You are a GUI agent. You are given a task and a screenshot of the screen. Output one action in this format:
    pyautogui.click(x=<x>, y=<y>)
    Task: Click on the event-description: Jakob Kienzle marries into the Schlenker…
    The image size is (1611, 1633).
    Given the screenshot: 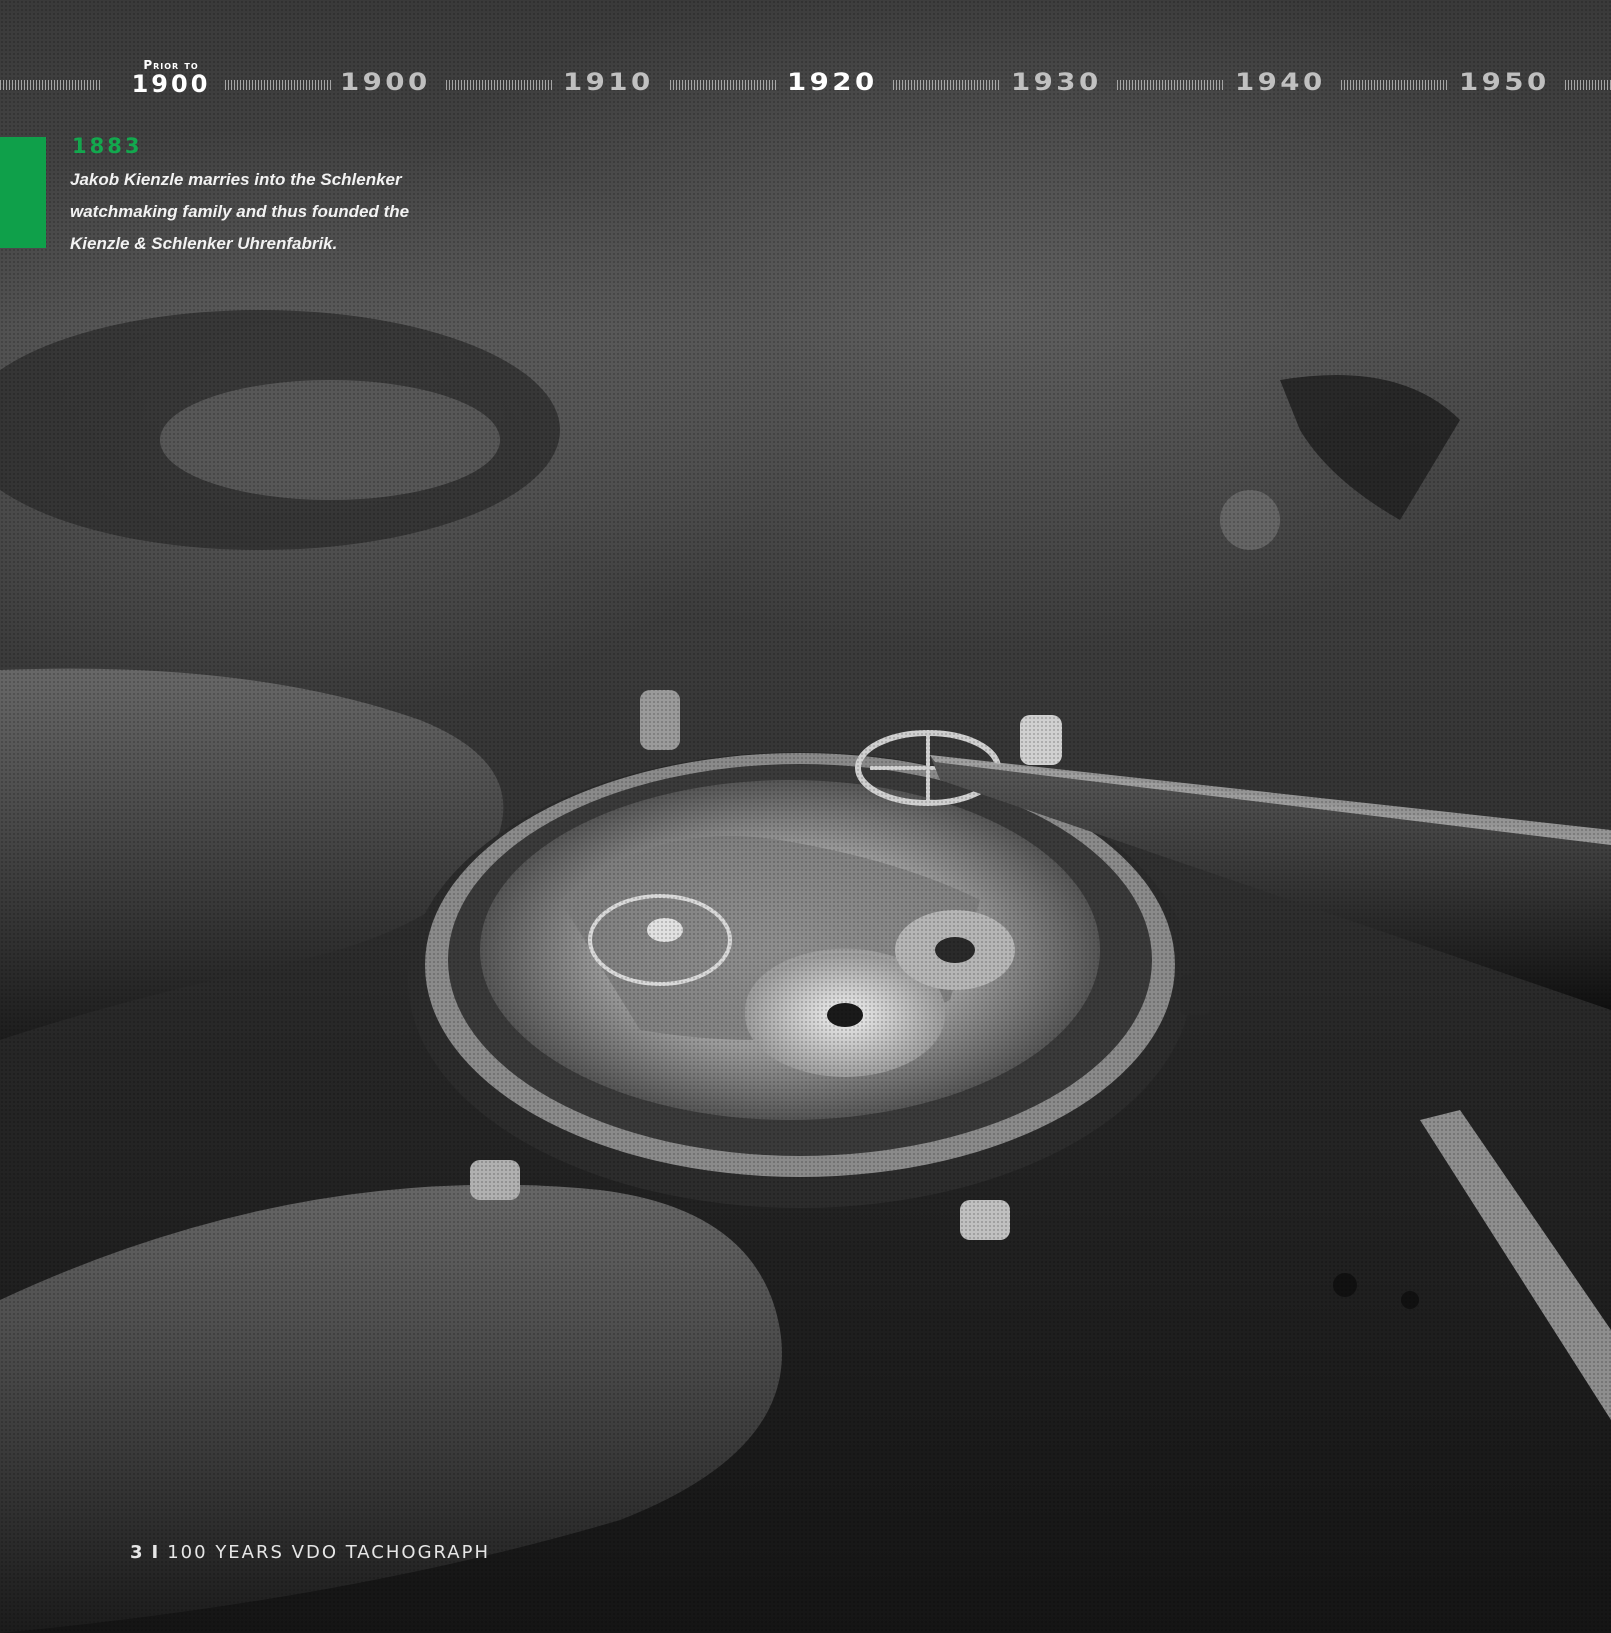 What is the action you would take?
    pyautogui.click(x=260, y=212)
    